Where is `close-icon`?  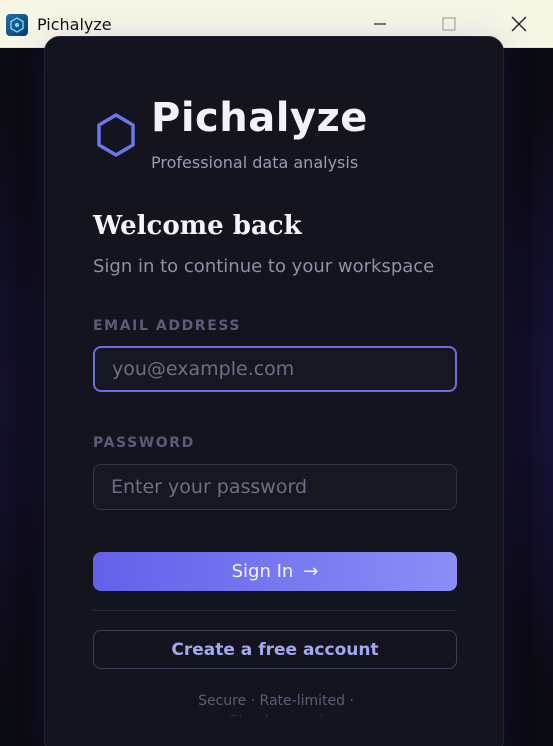
close-icon is located at coordinates (519, 24).